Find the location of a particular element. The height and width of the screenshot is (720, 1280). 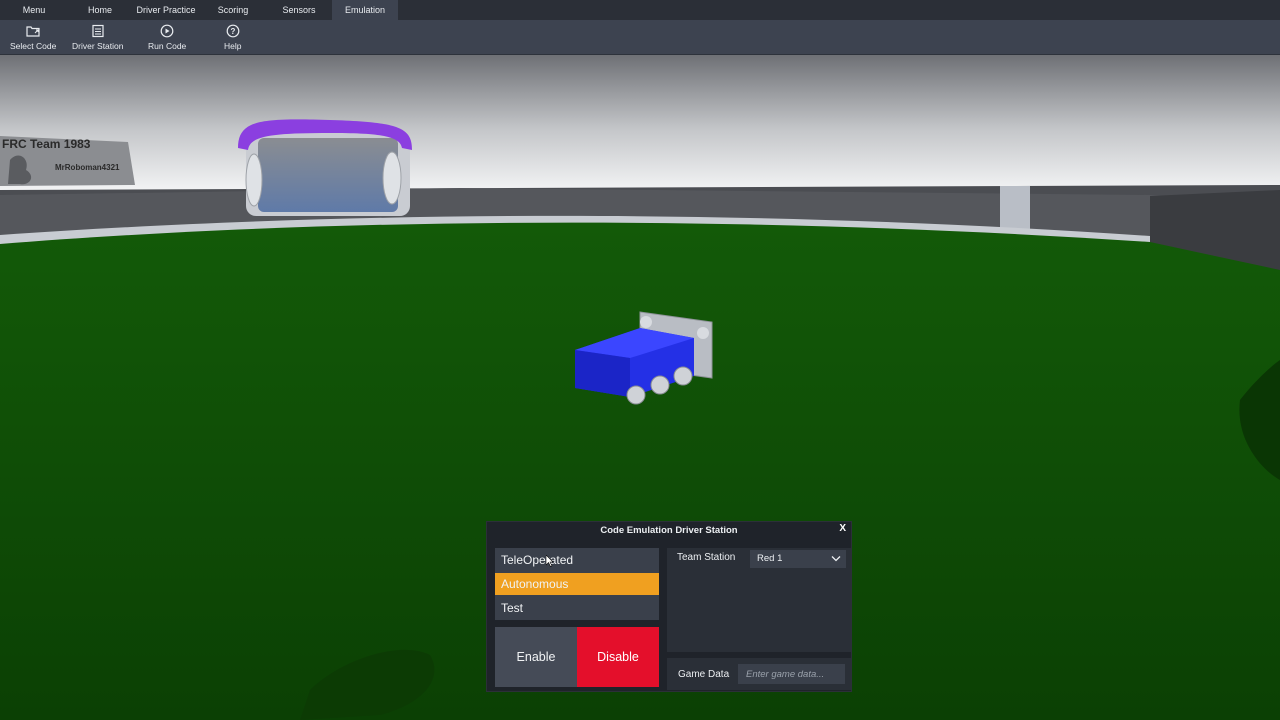

game-data-label: Game Data is located at coordinates (704, 674).